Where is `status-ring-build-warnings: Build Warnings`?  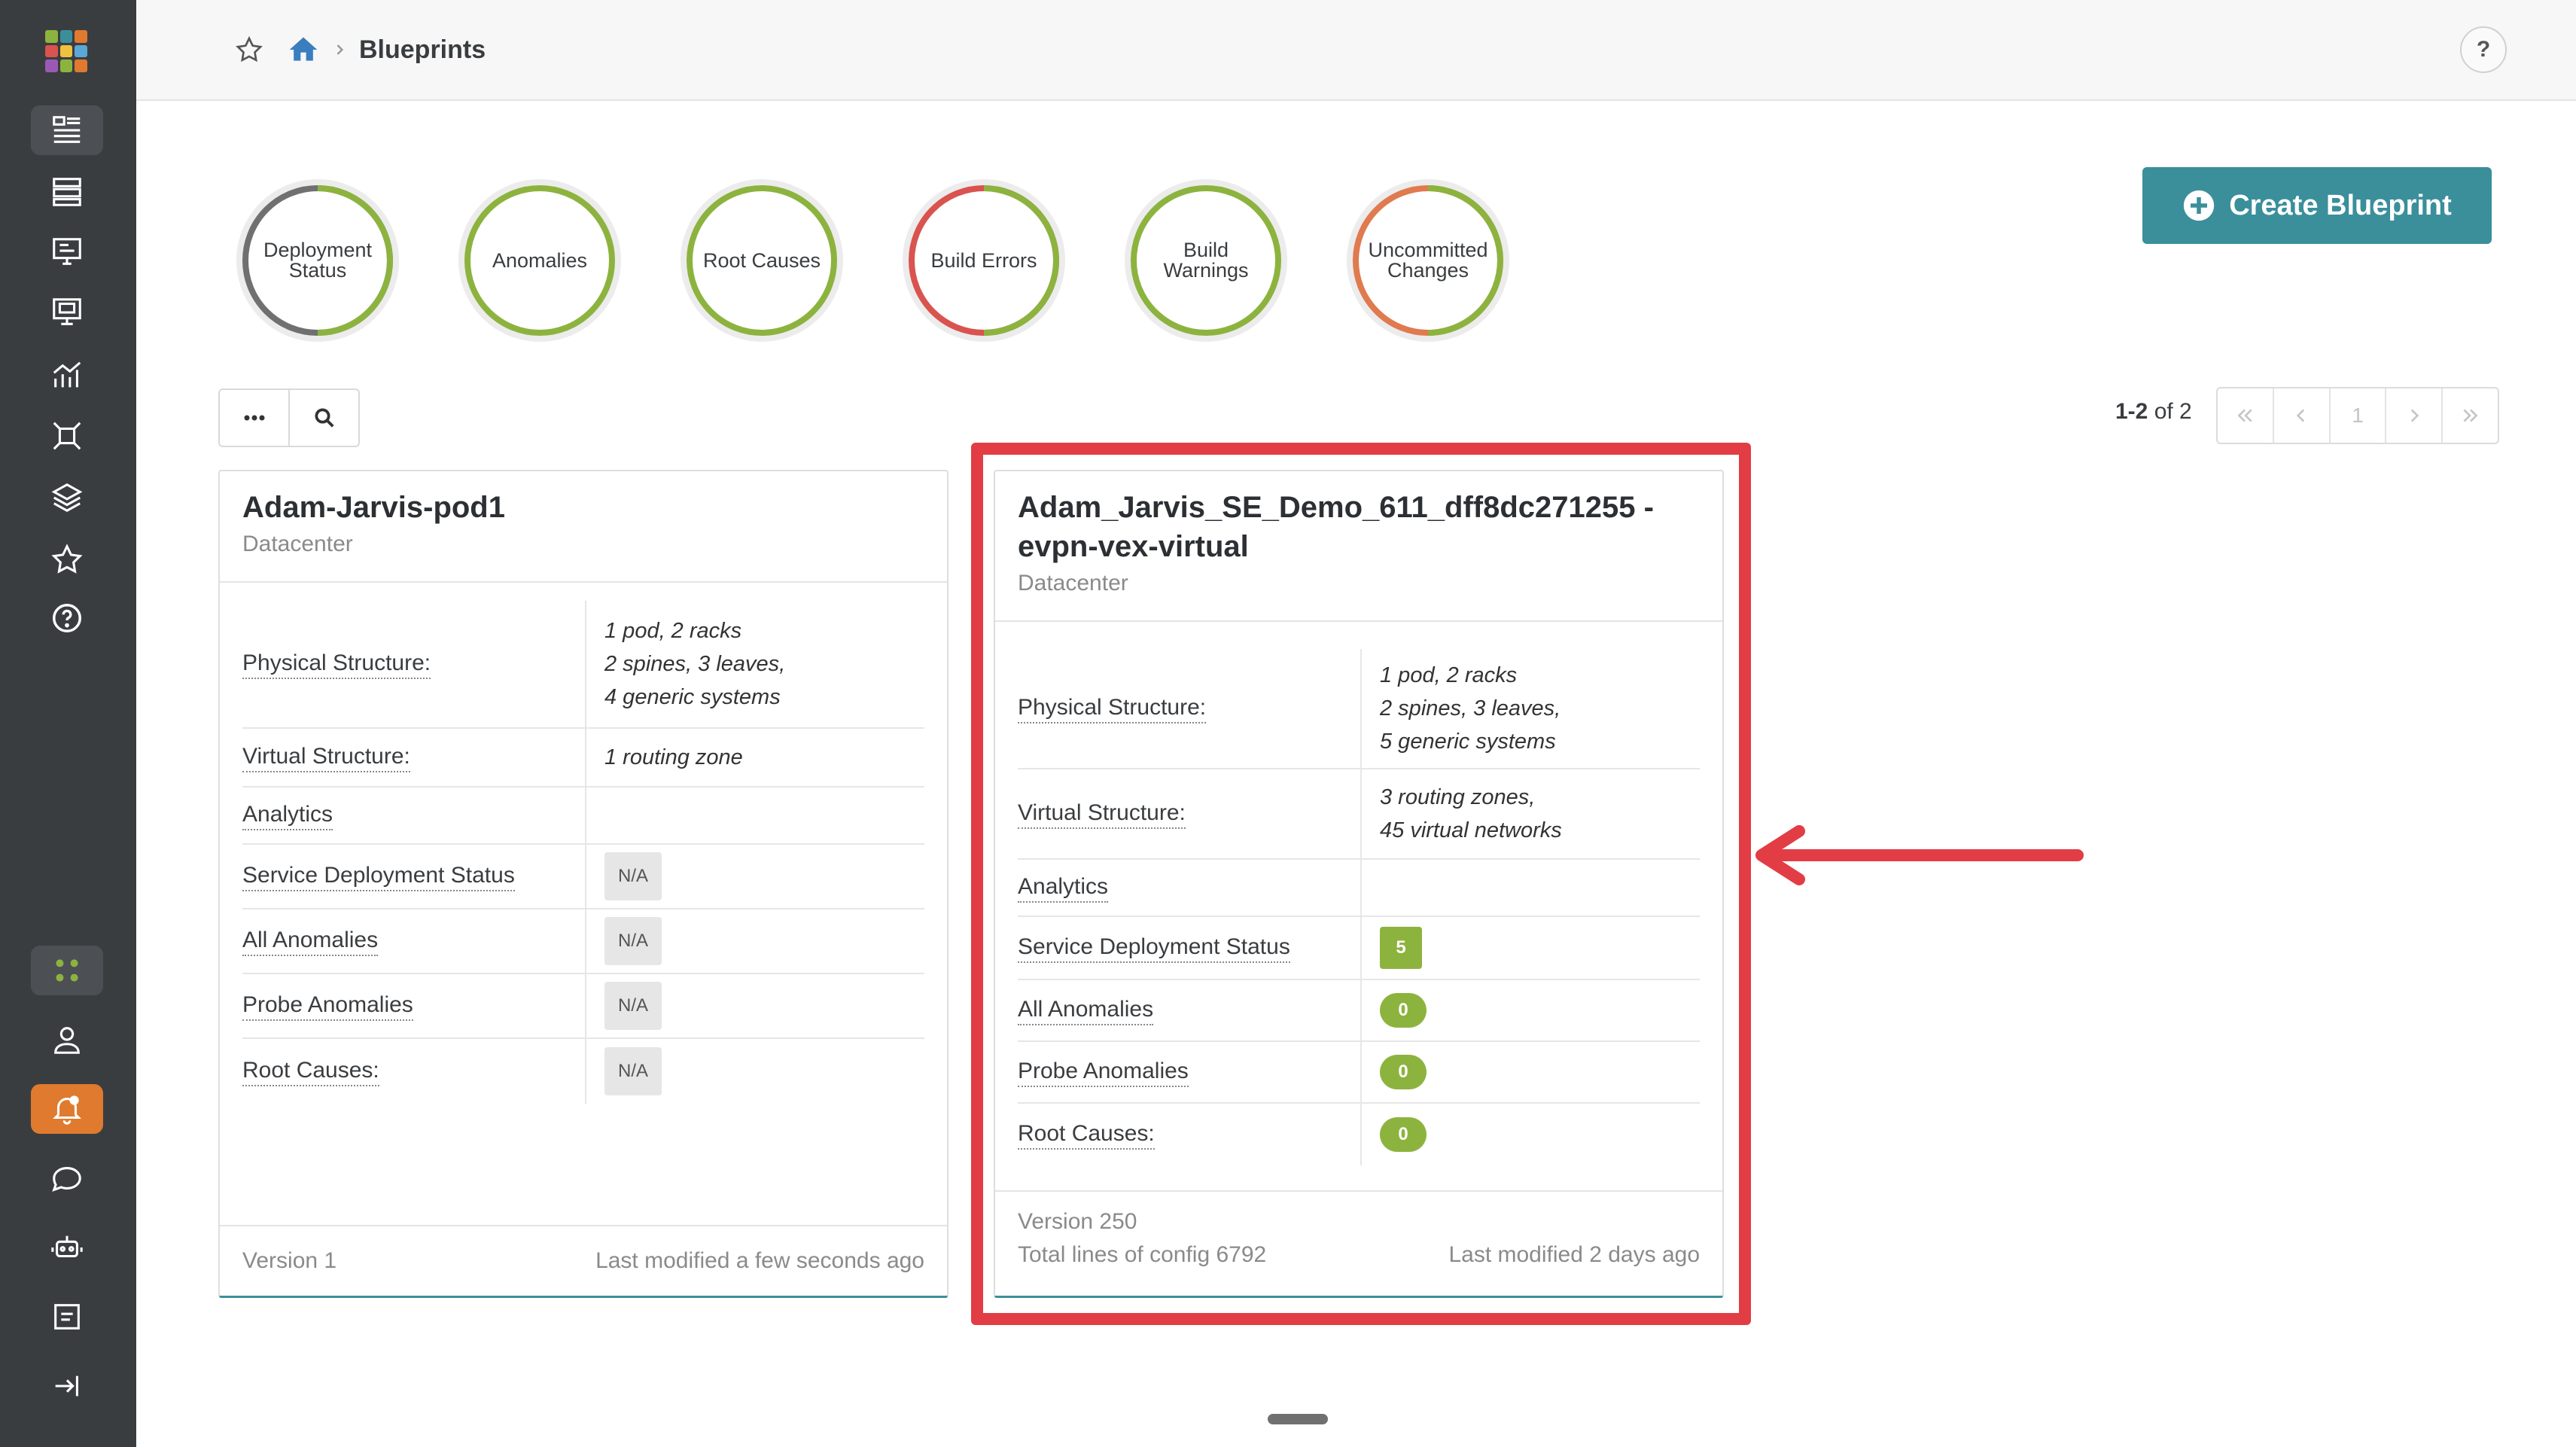 status-ring-build-warnings: Build Warnings is located at coordinates (1206, 260).